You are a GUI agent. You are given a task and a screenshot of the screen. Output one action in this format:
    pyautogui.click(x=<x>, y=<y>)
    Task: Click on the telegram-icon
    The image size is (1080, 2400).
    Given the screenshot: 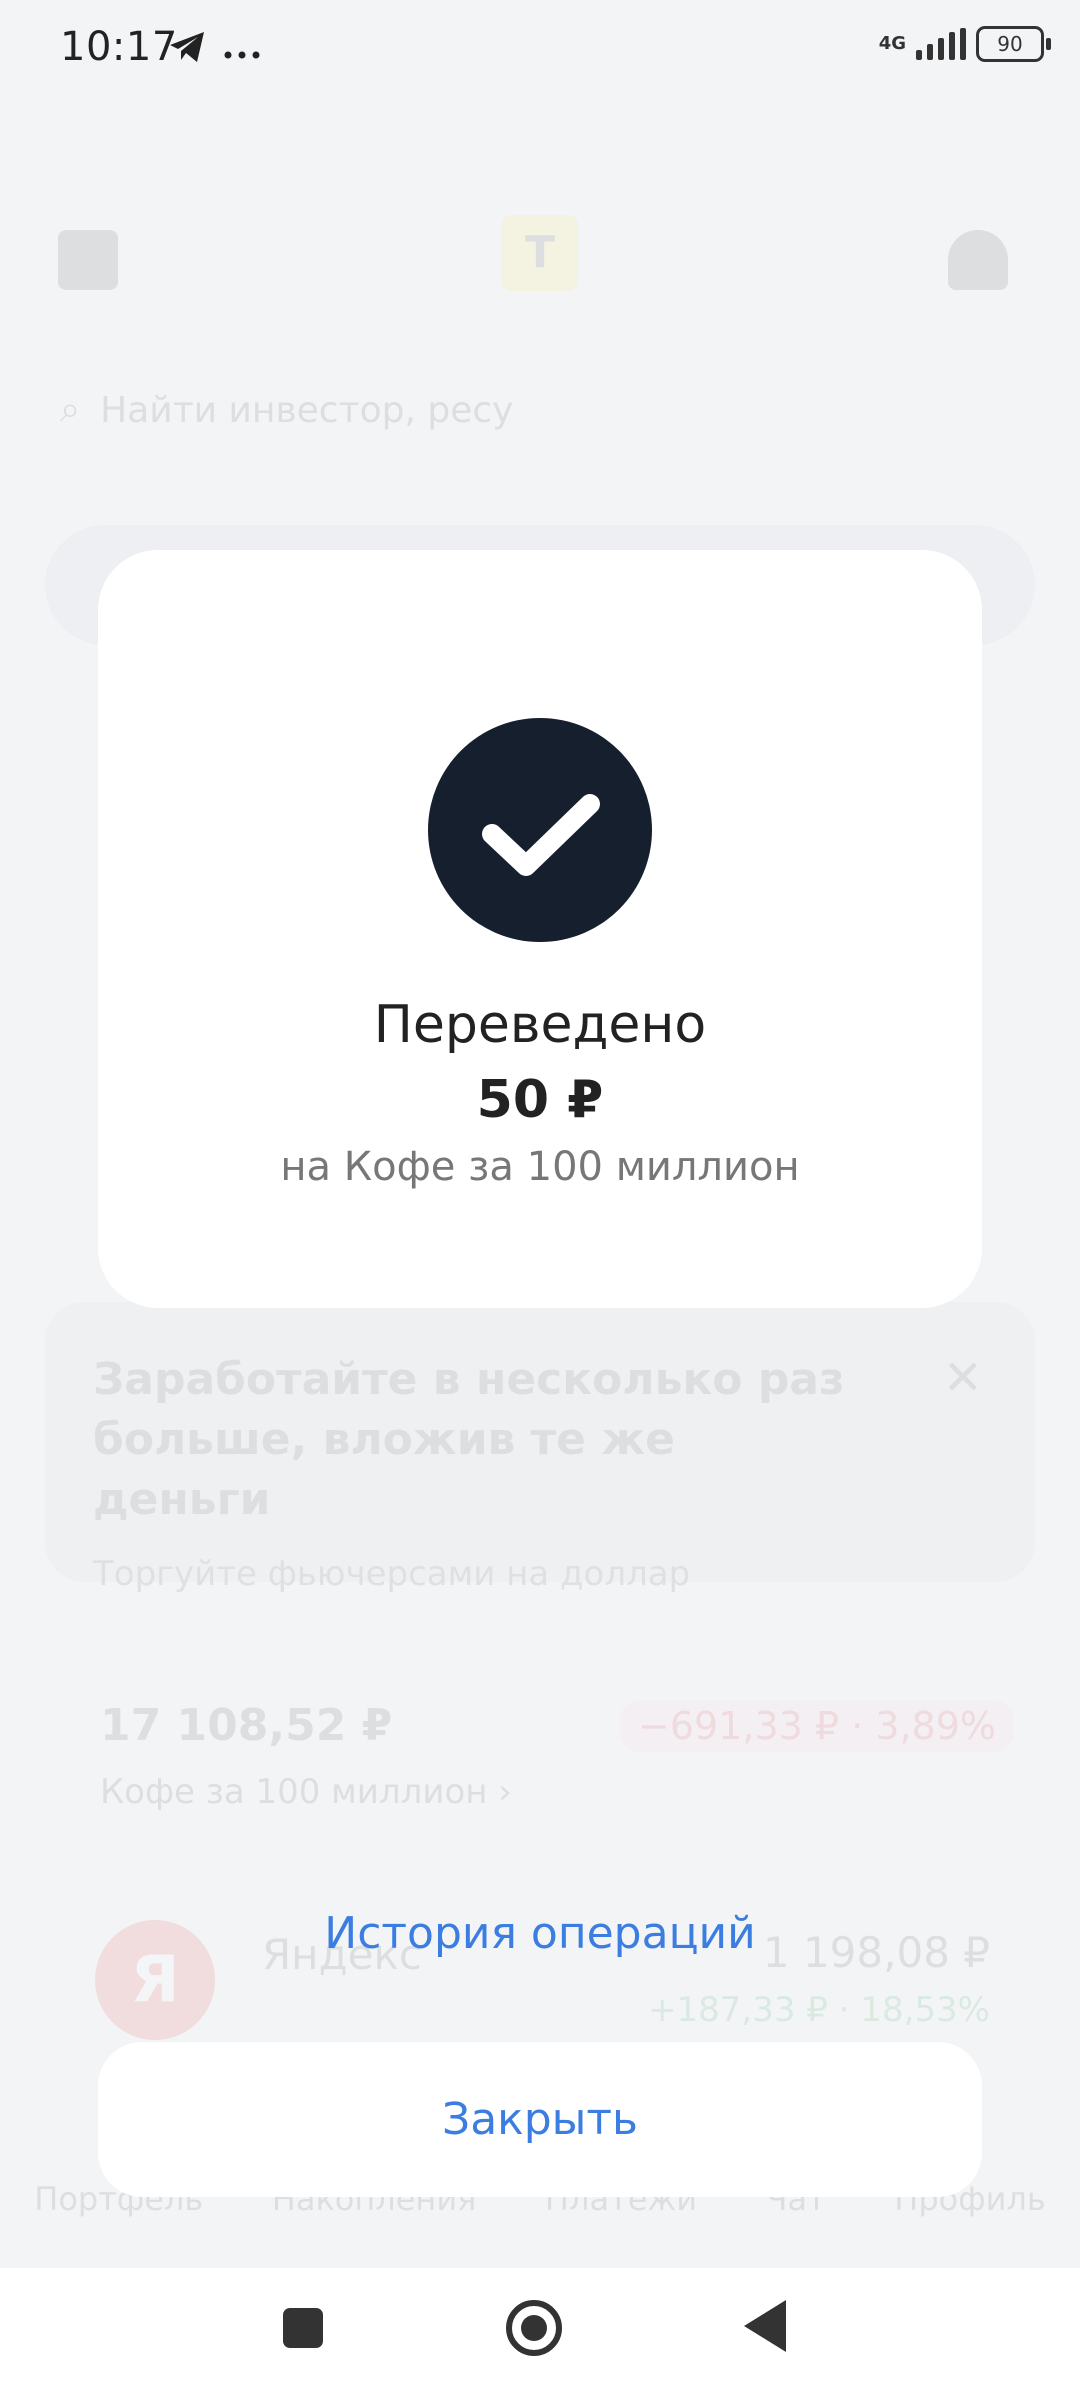 What is the action you would take?
    pyautogui.click(x=187, y=49)
    